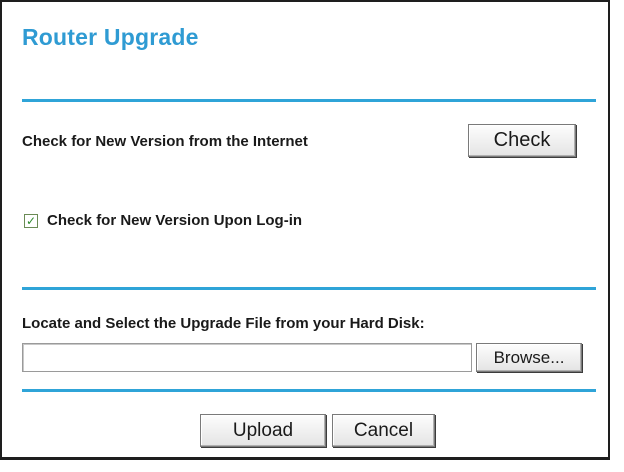 The height and width of the screenshot is (472, 624). Describe the element at coordinates (309, 390) in the screenshot. I see `section-divider-bottom` at that location.